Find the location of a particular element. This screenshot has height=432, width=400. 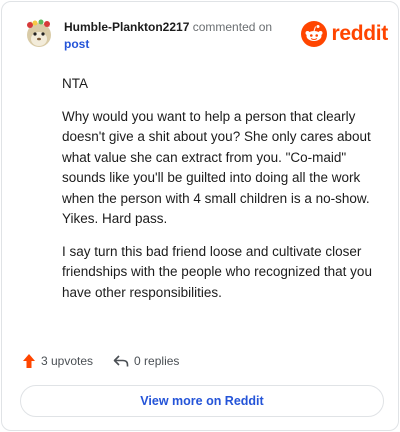

author-name: Humble-Plankton2217 is located at coordinates (126, 27).